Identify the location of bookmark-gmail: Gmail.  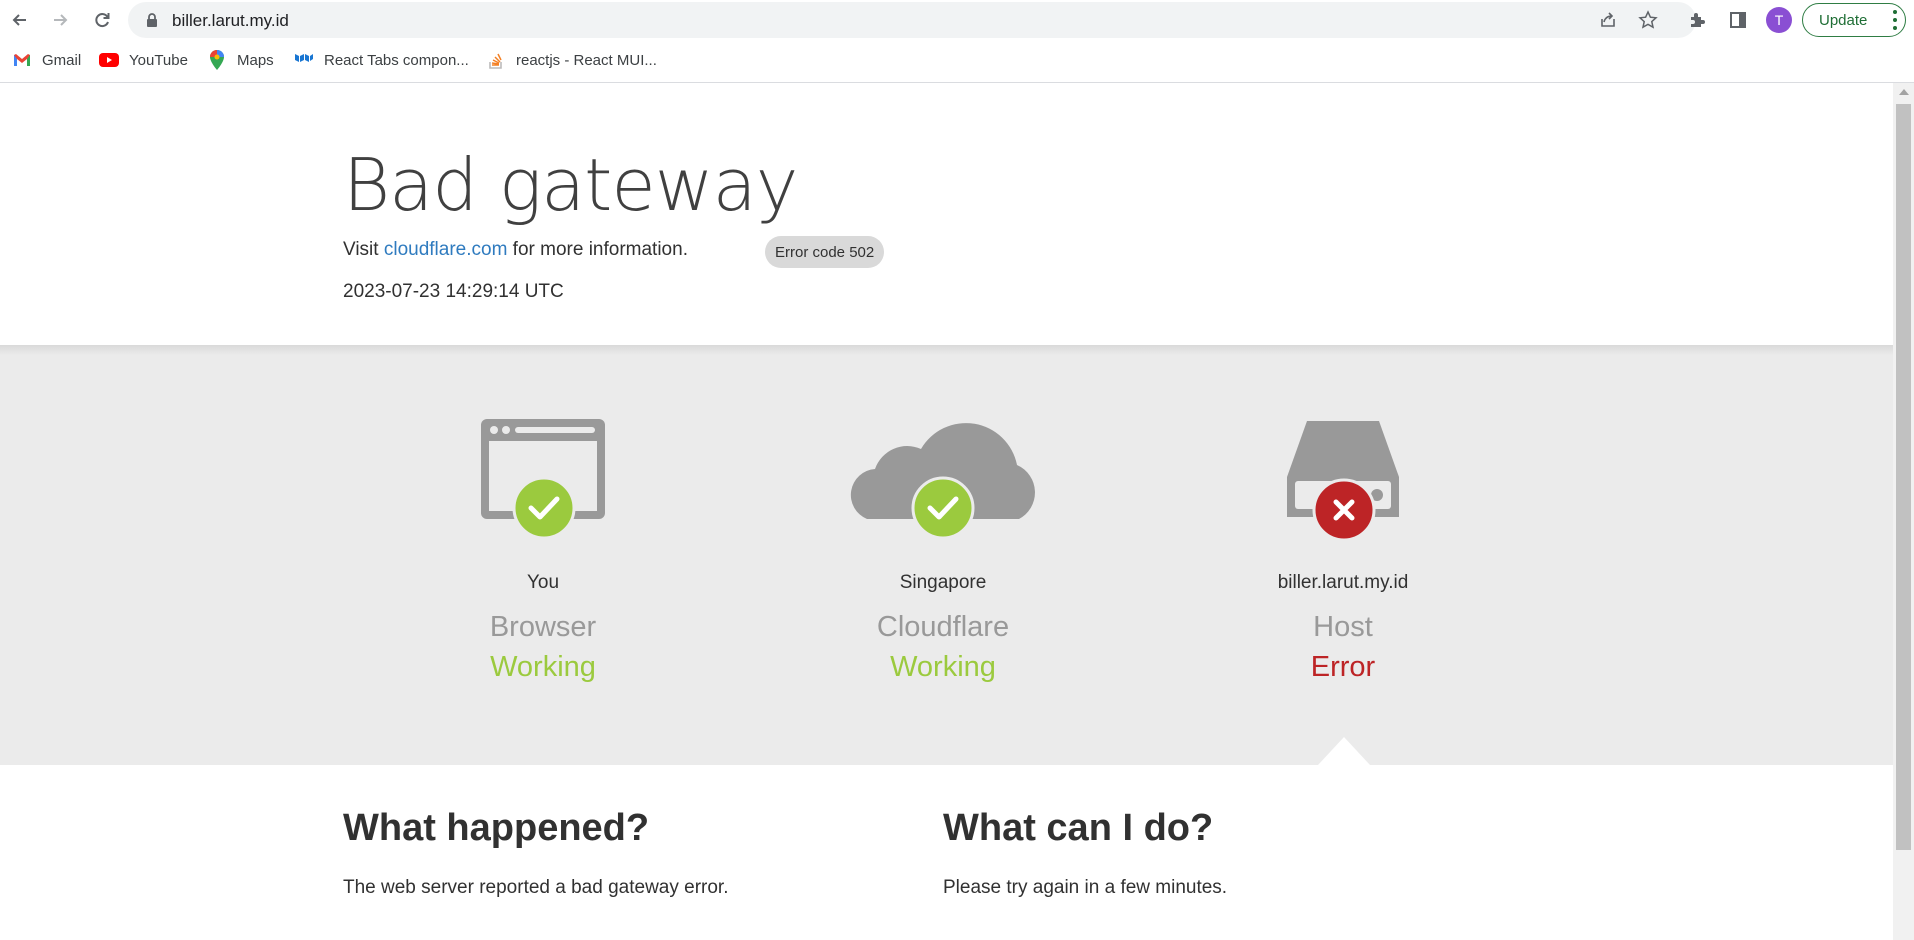
(46, 60).